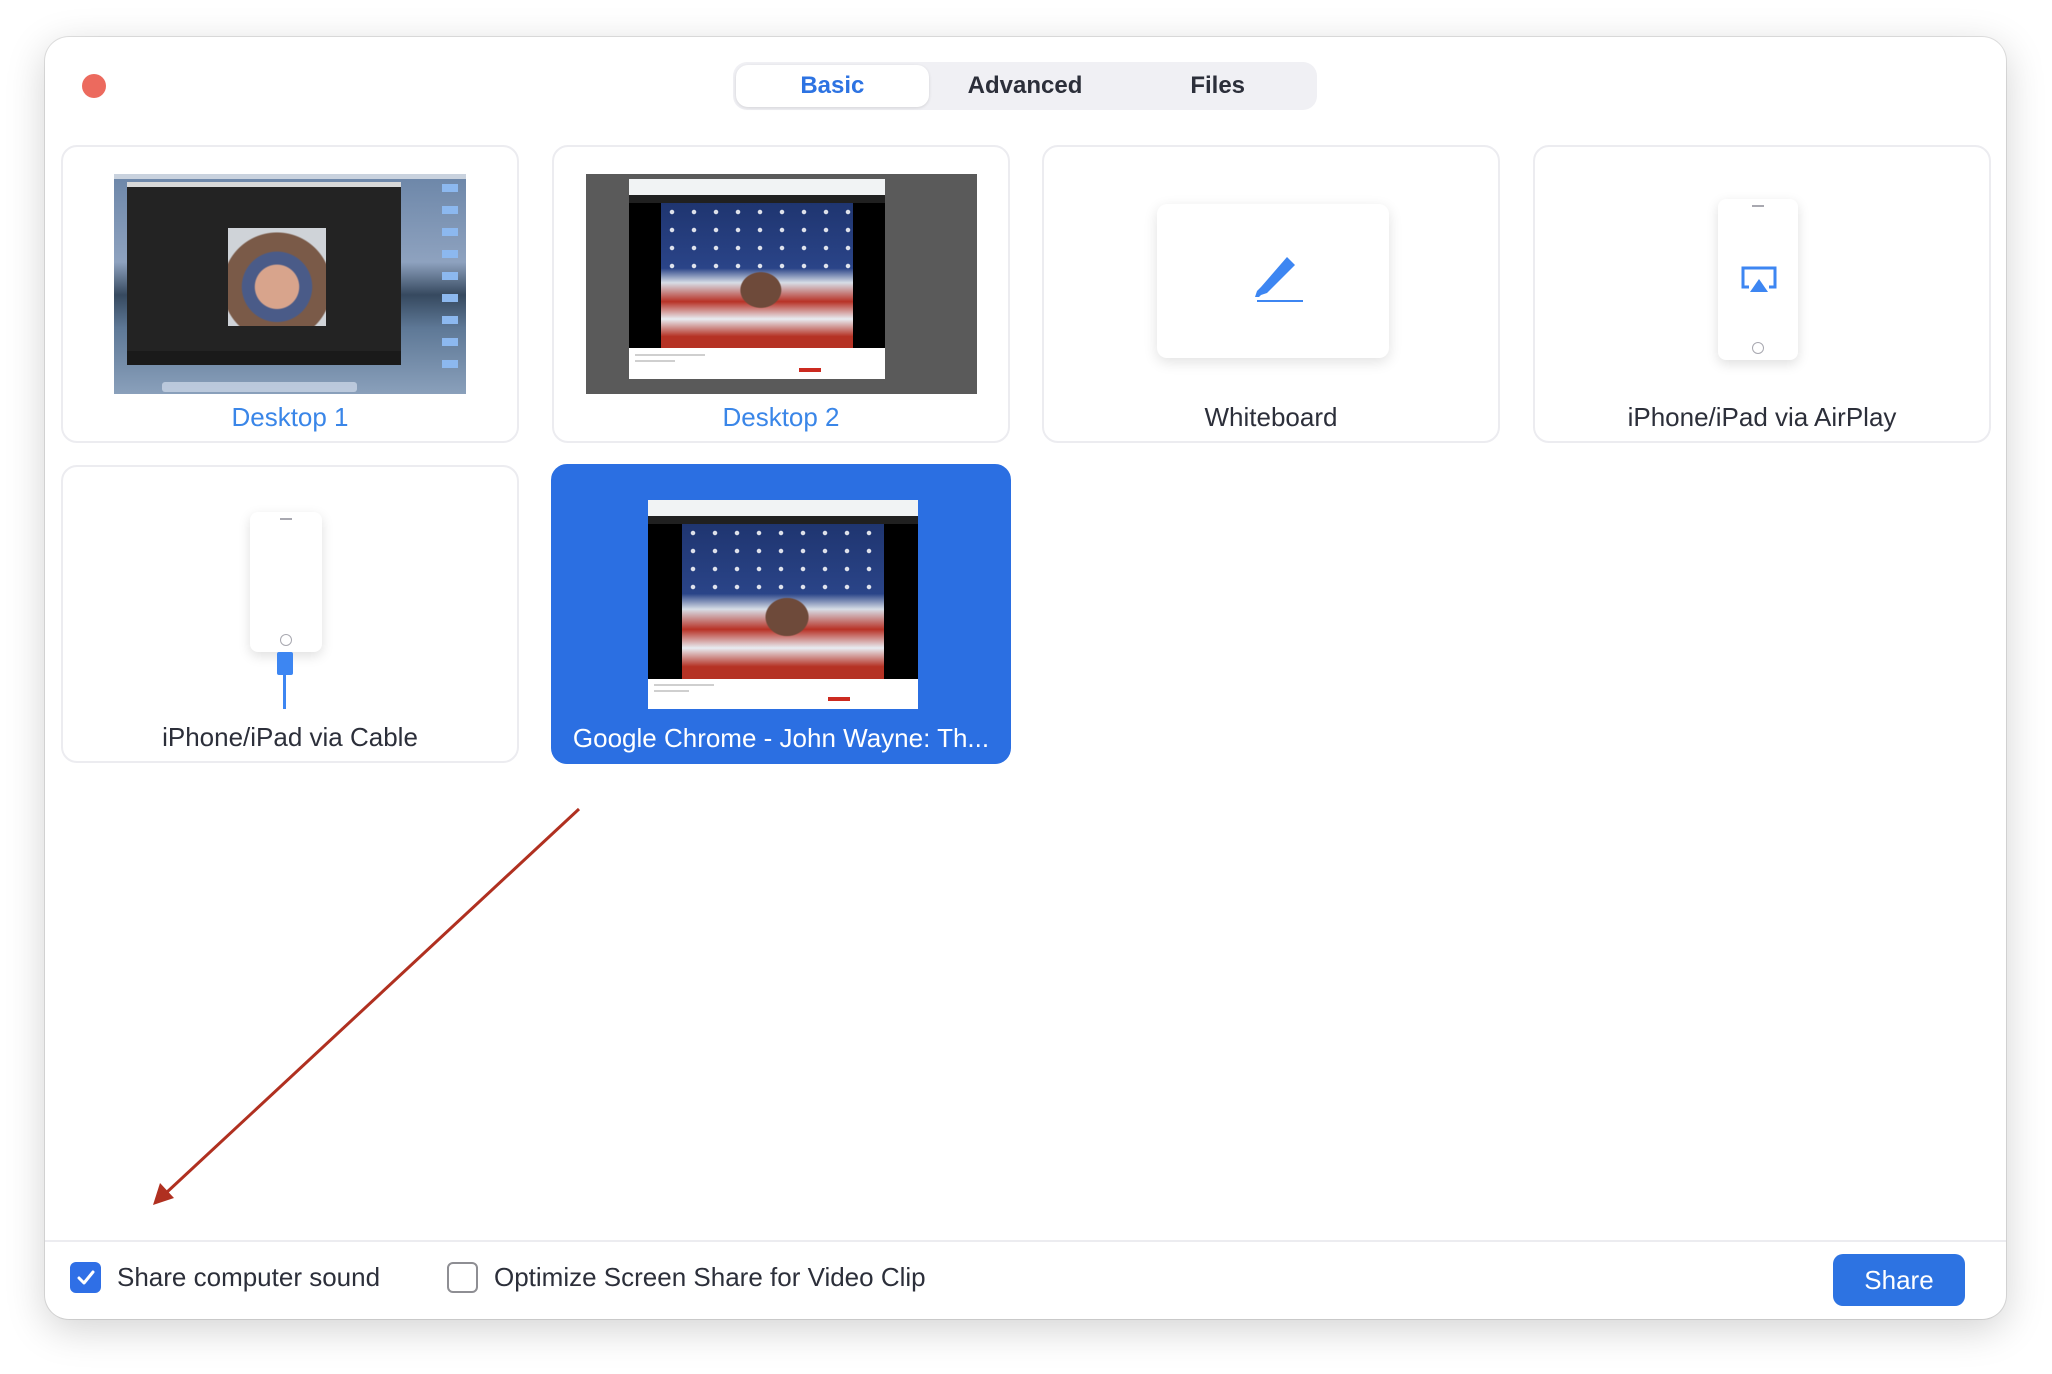 The height and width of the screenshot is (1374, 2052). I want to click on share-option-label: iPhone/iPad via AirPlay, so click(1762, 417).